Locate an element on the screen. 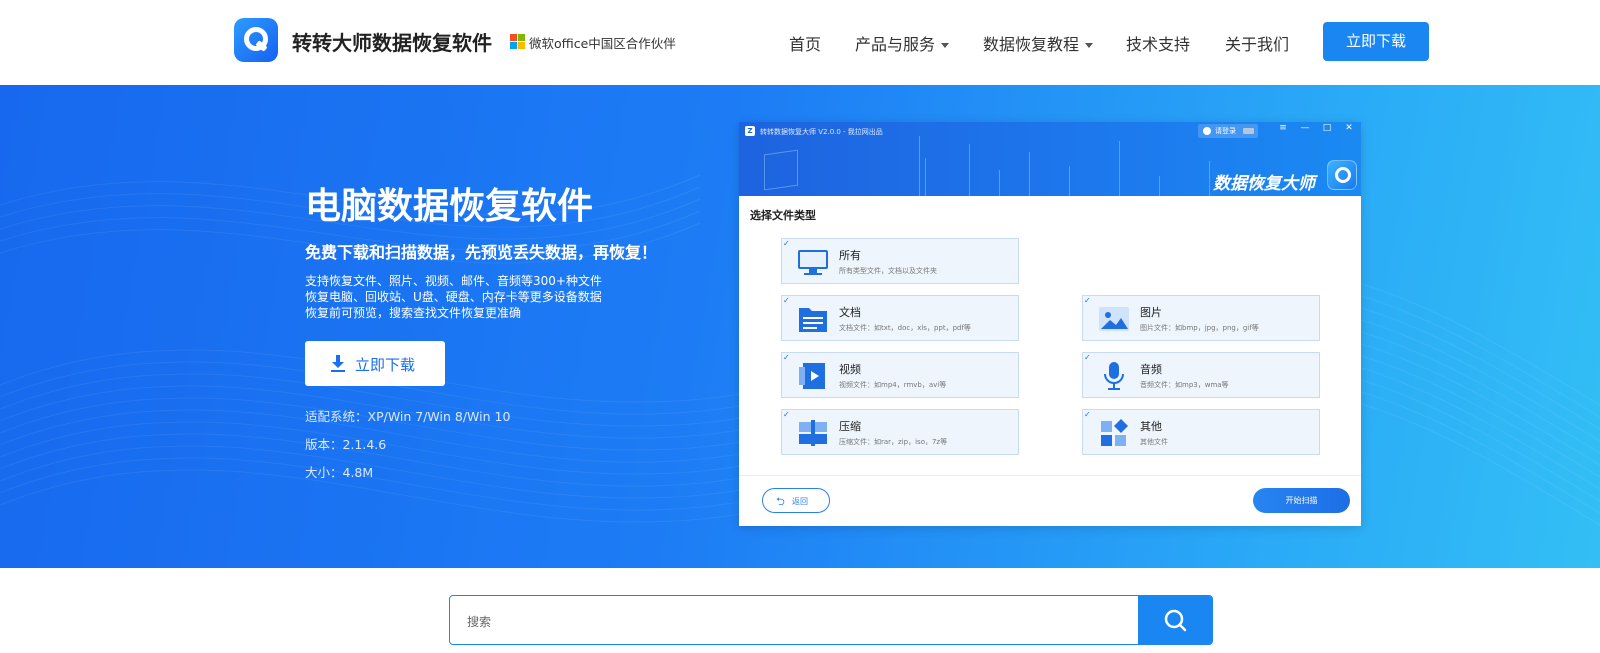 The image size is (1600, 653). divider is located at coordinates (1050, 475).